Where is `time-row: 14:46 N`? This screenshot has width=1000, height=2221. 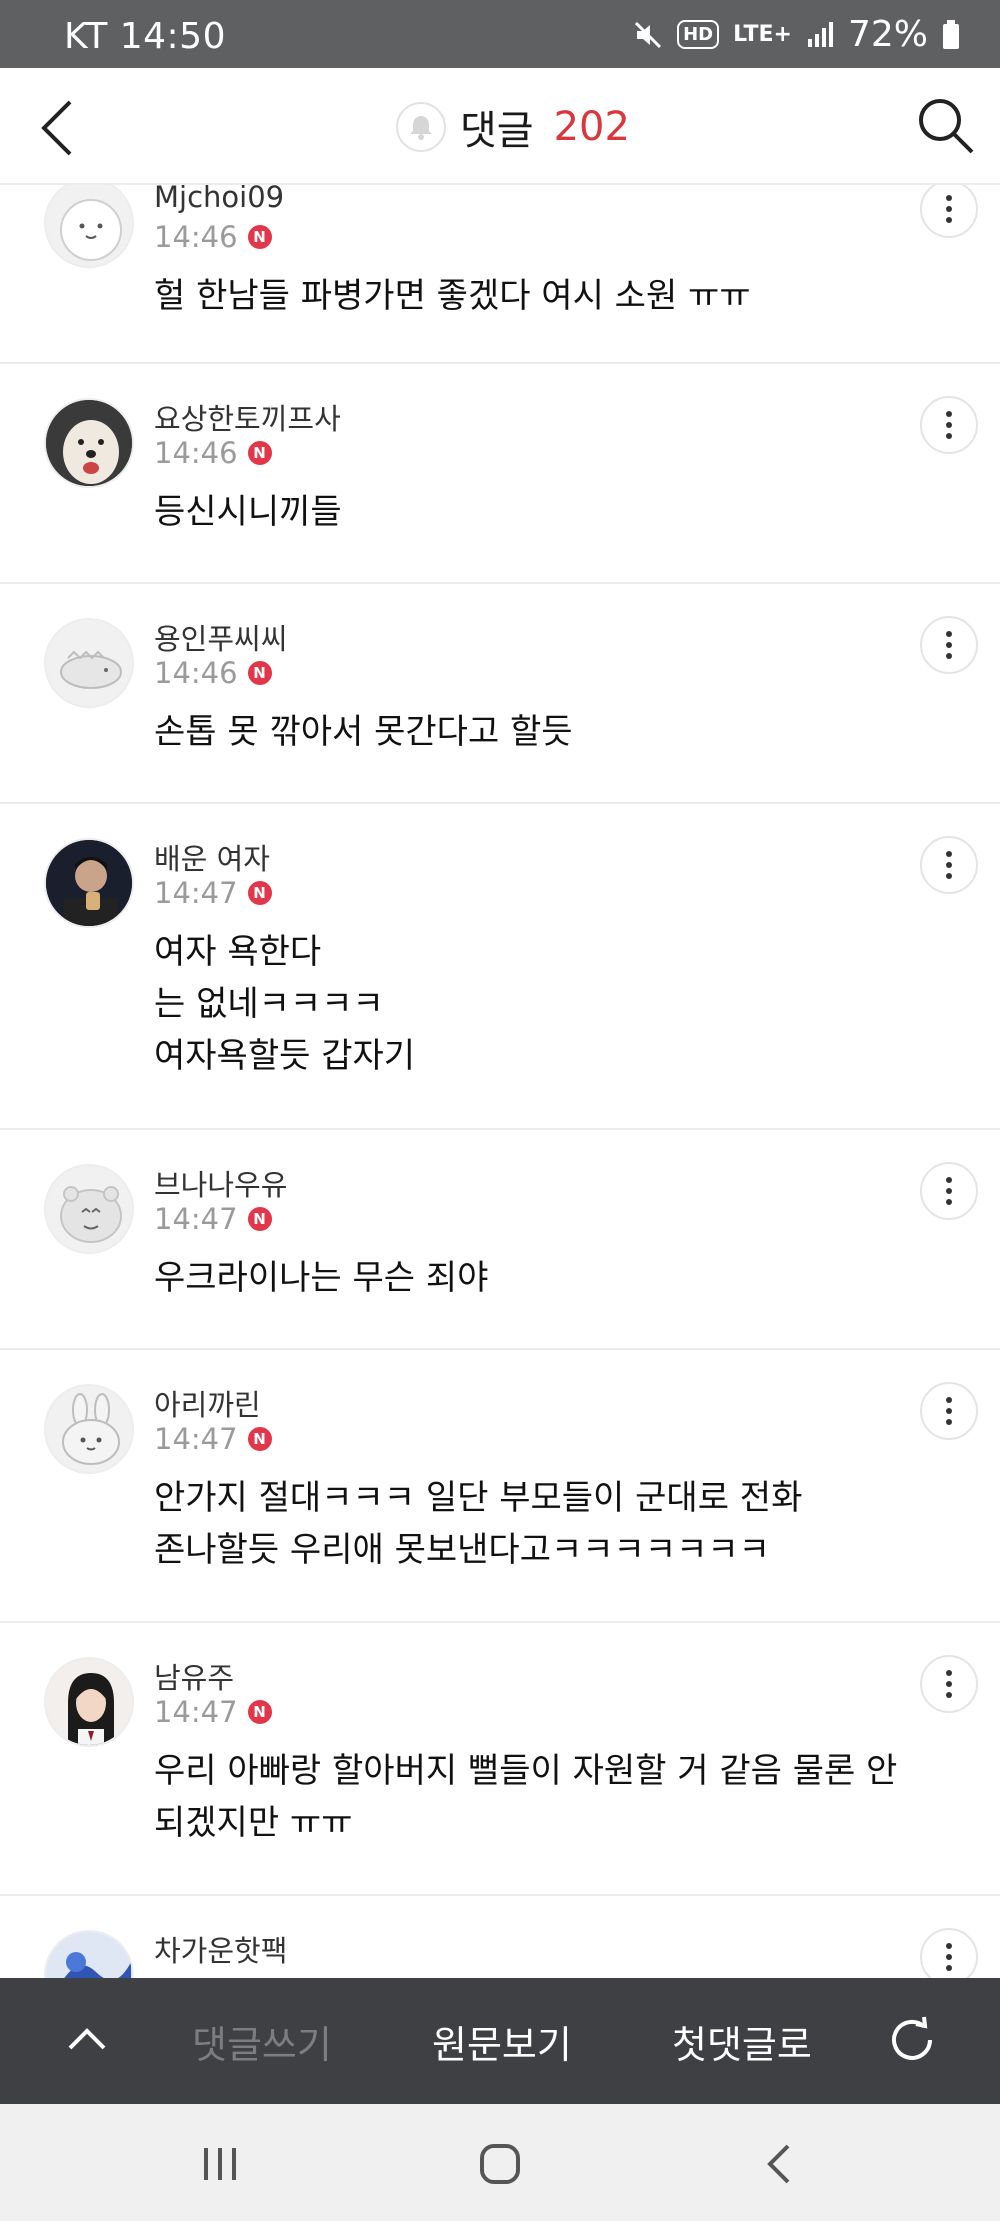 time-row: 14:46 N is located at coordinates (213, 237).